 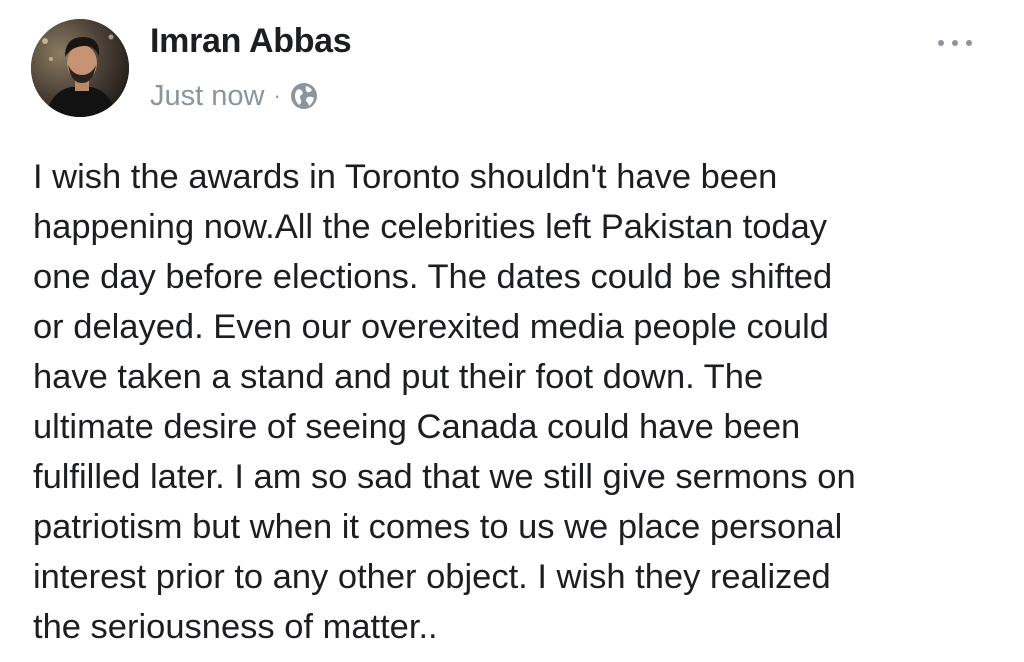 I want to click on timestamp: Just now, so click(x=207, y=96).